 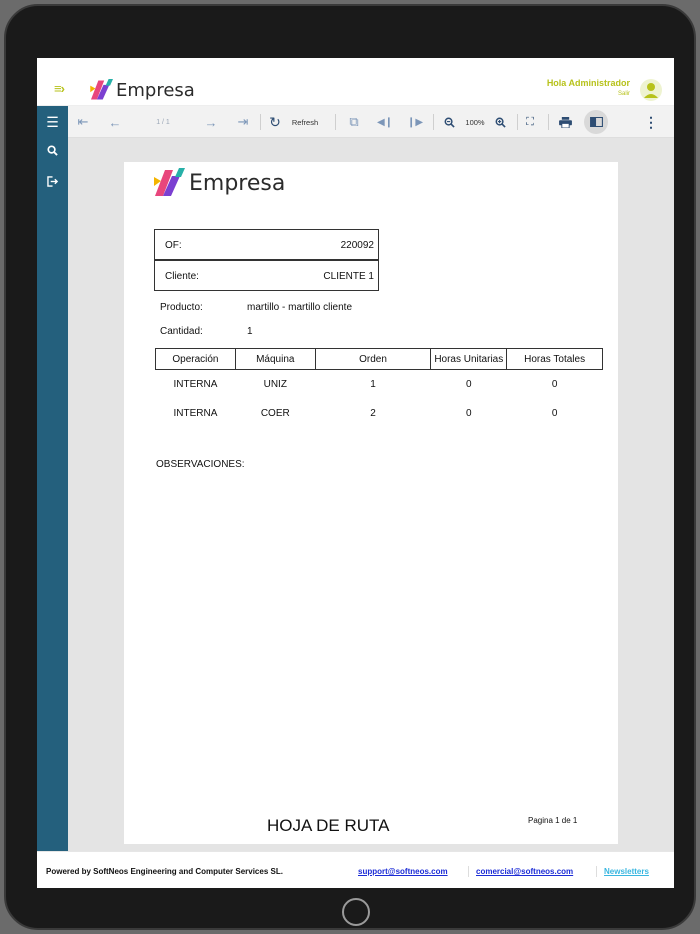 I want to click on refresh-button: ↻, so click(x=275, y=122).